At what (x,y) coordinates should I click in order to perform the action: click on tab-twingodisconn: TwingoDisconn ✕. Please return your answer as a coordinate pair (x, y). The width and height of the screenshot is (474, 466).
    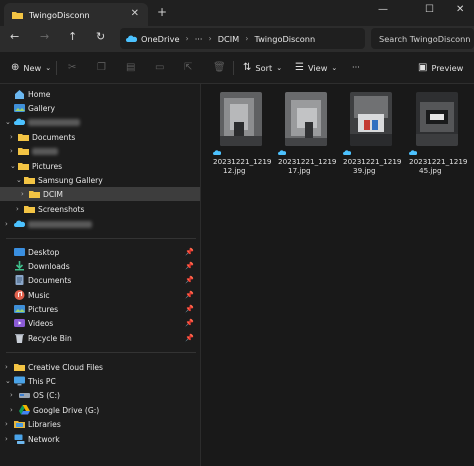
    Looking at the image, I should click on (76, 14).